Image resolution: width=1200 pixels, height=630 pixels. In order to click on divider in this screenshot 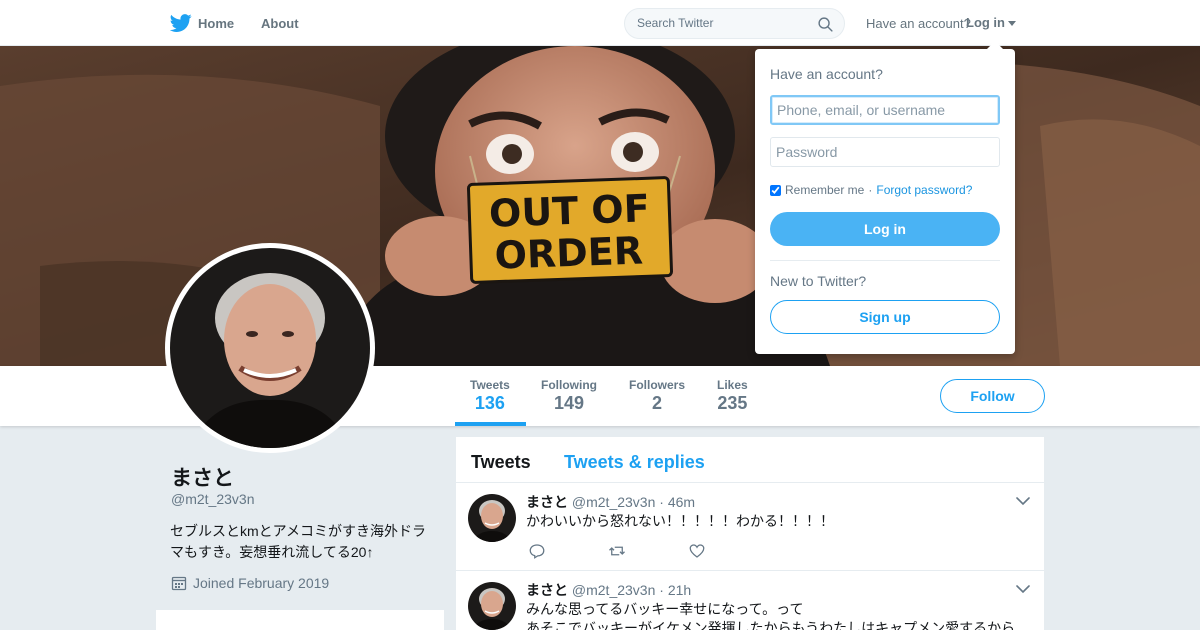, I will do `click(885, 260)`.